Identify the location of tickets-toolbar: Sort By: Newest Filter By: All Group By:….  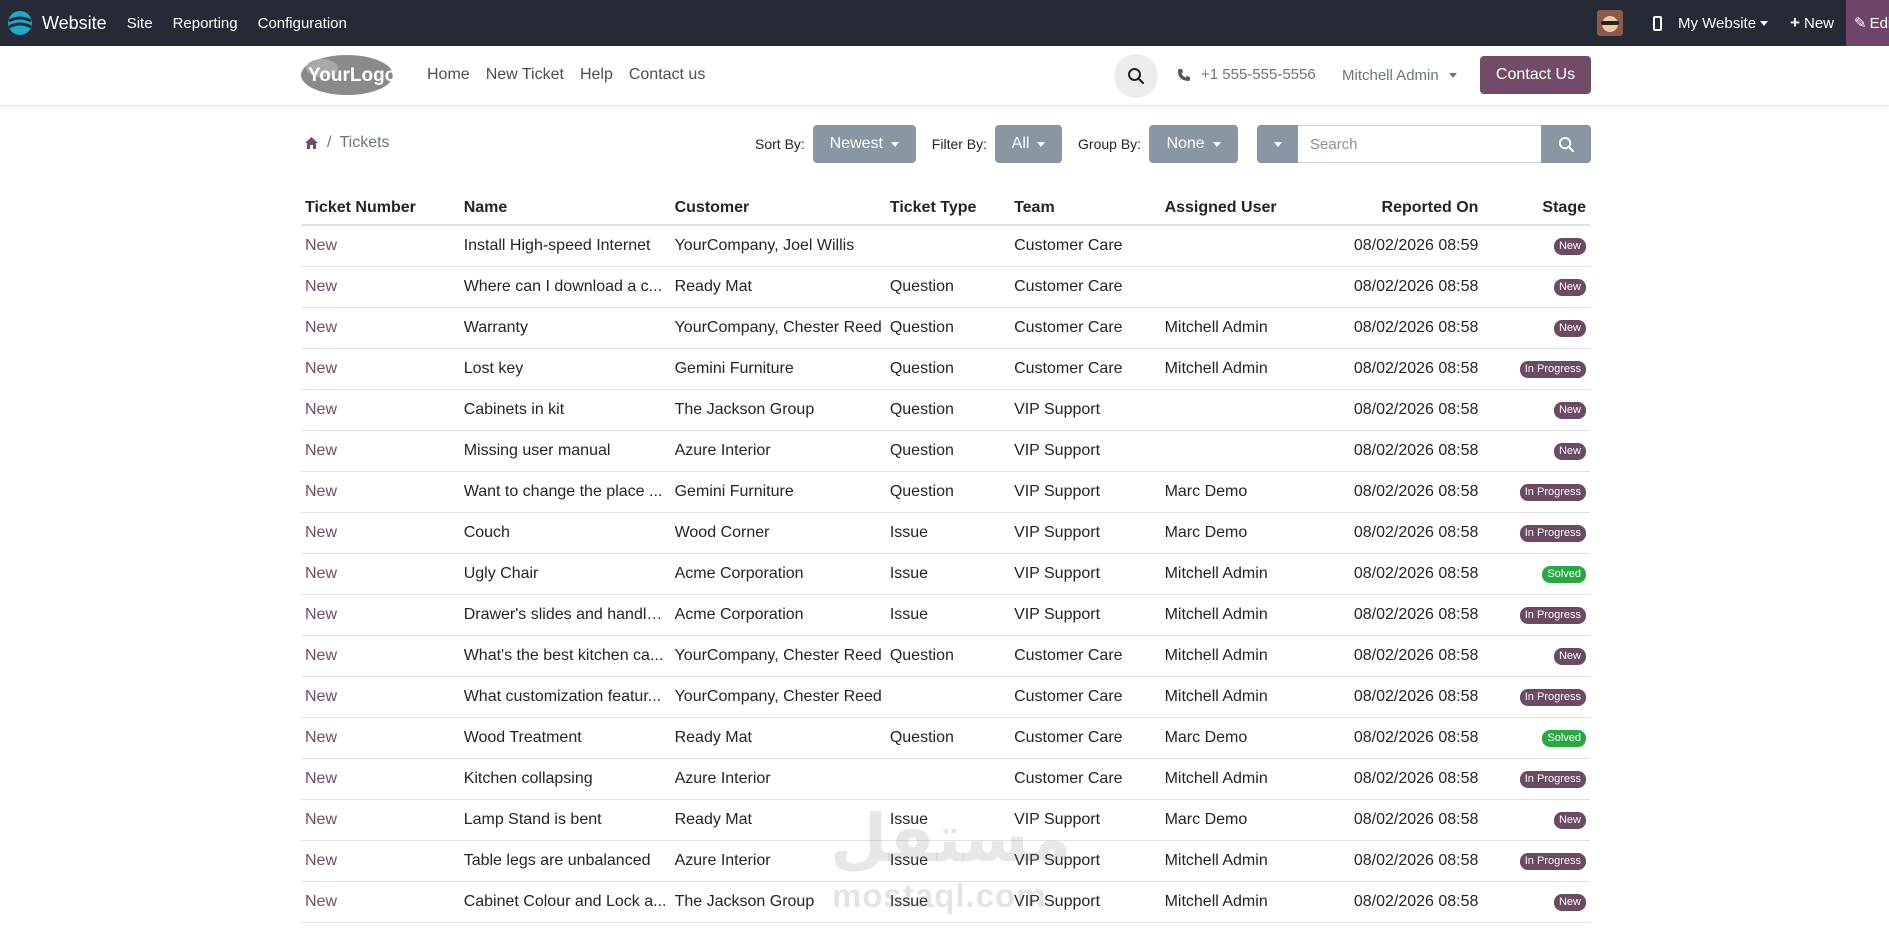
(997, 144).